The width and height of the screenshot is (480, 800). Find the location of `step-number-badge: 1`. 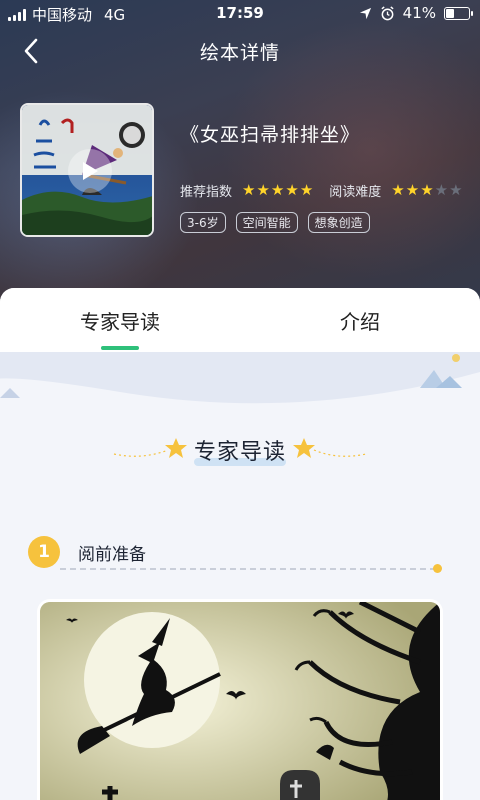

step-number-badge: 1 is located at coordinates (44, 552).